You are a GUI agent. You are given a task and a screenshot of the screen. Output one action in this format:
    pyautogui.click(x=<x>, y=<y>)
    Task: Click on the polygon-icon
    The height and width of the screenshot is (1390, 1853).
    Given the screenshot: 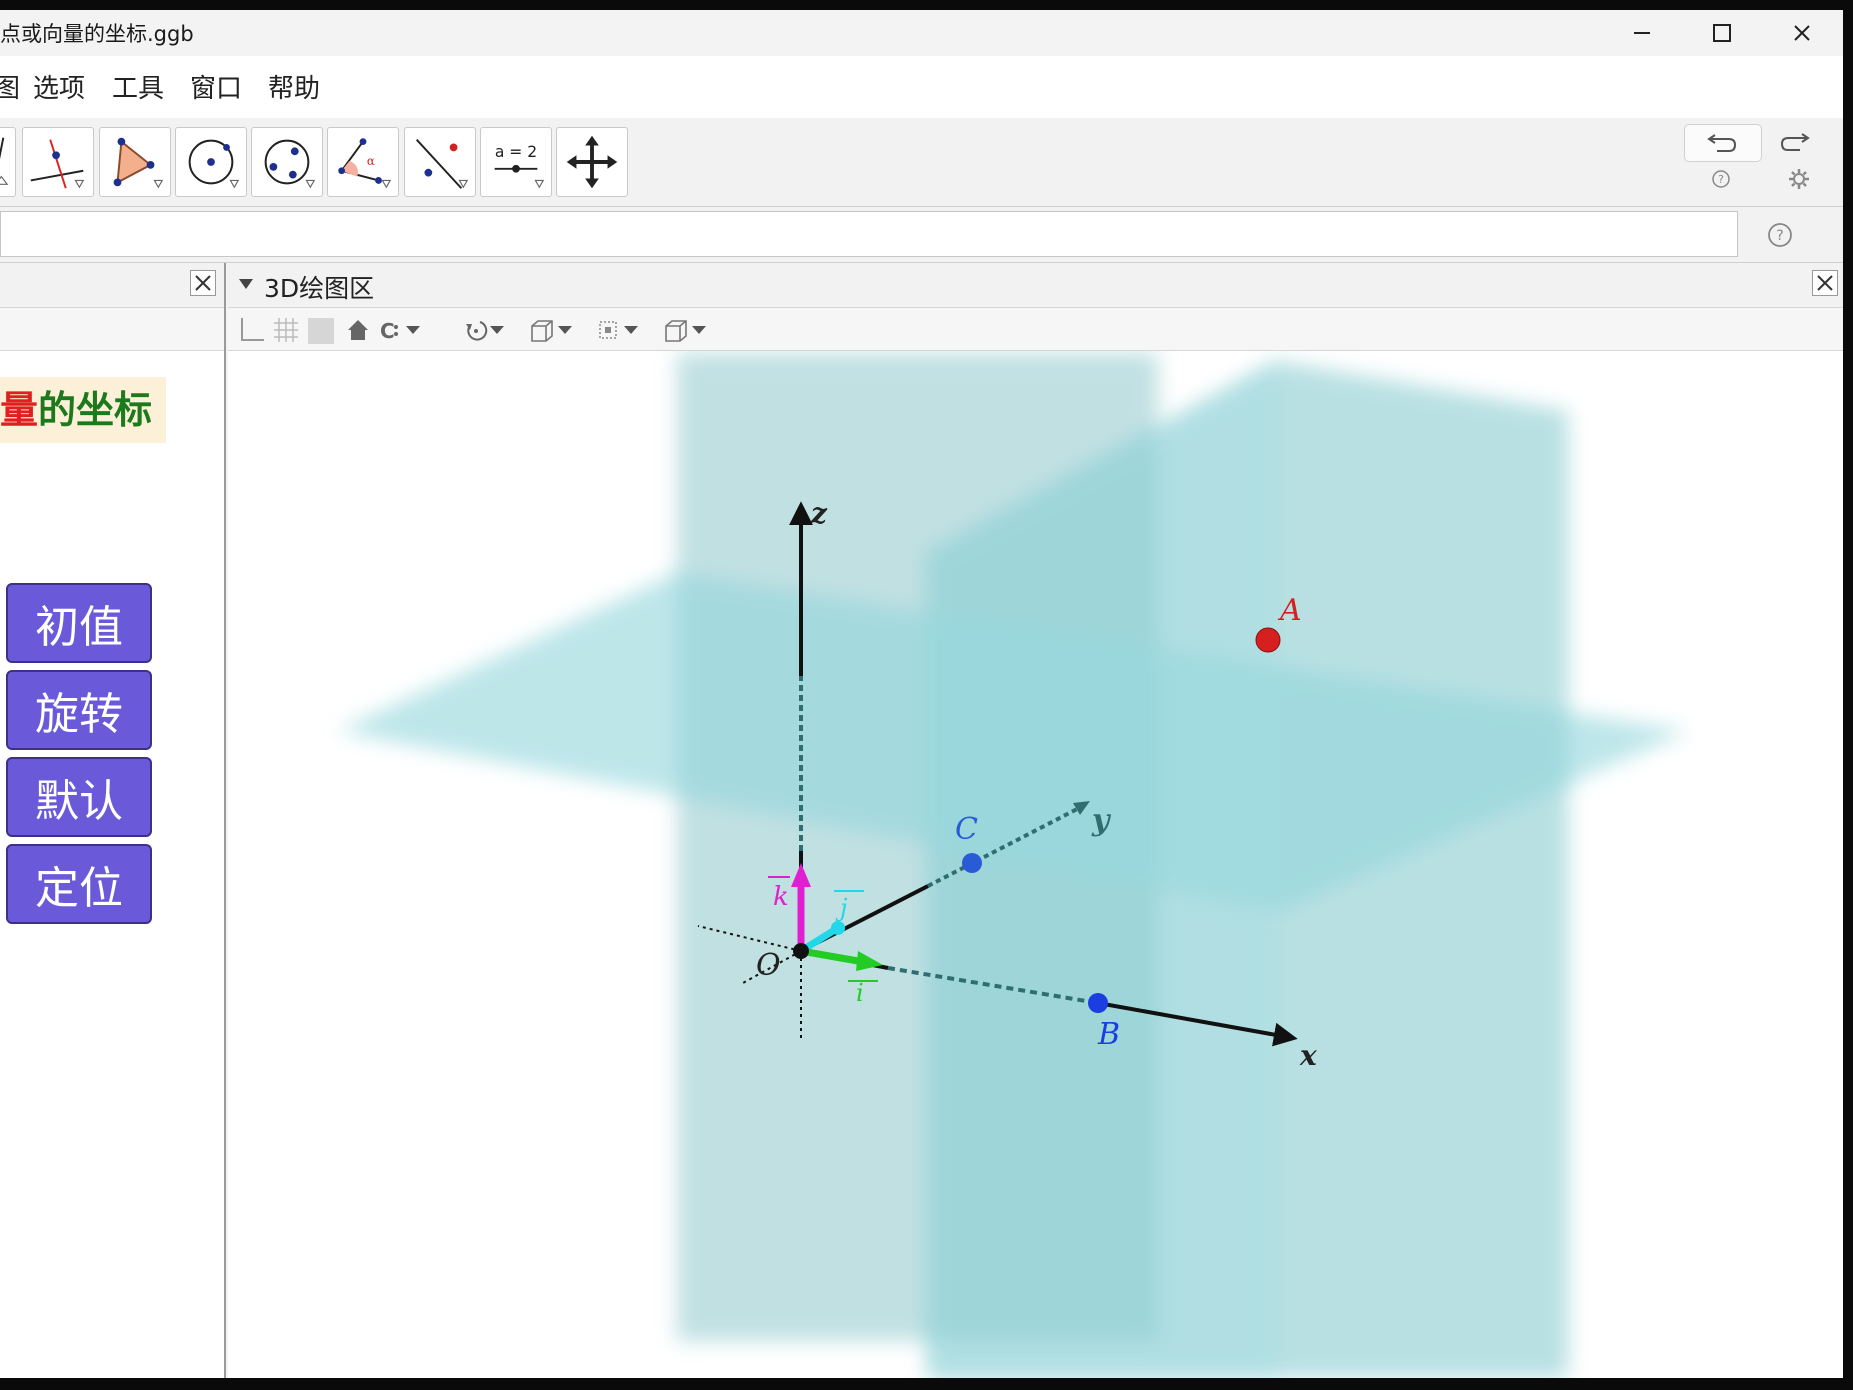 What is the action you would take?
    pyautogui.click(x=138, y=163)
    